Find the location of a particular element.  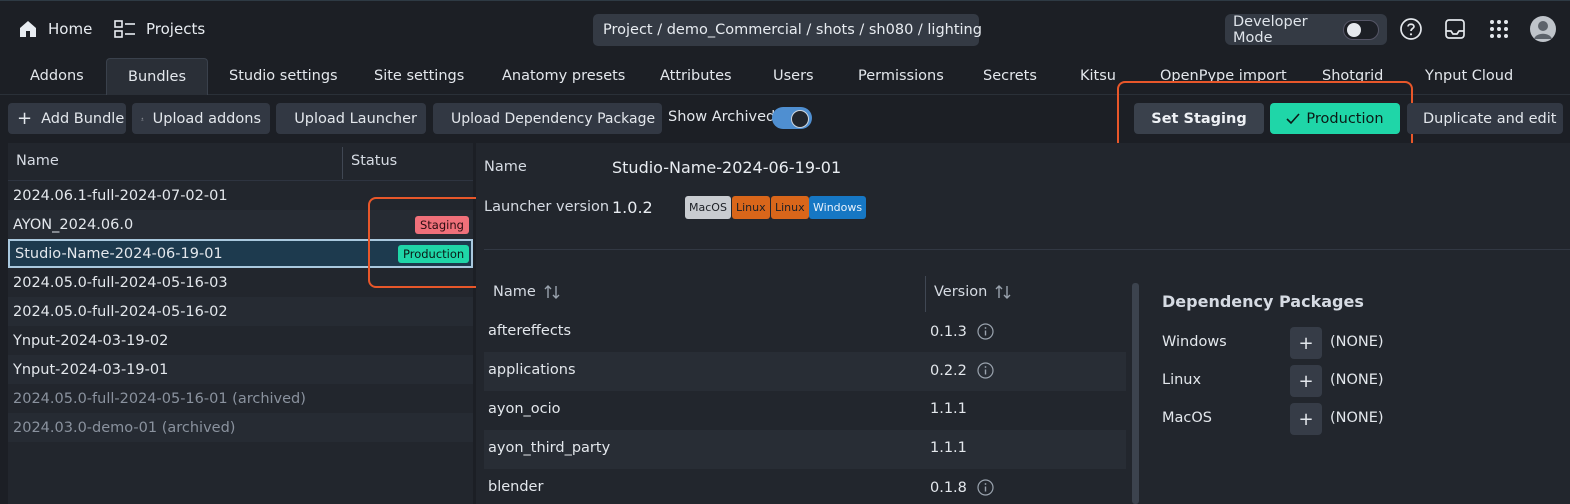

show-archived-label: Show Archived is located at coordinates (722, 117).